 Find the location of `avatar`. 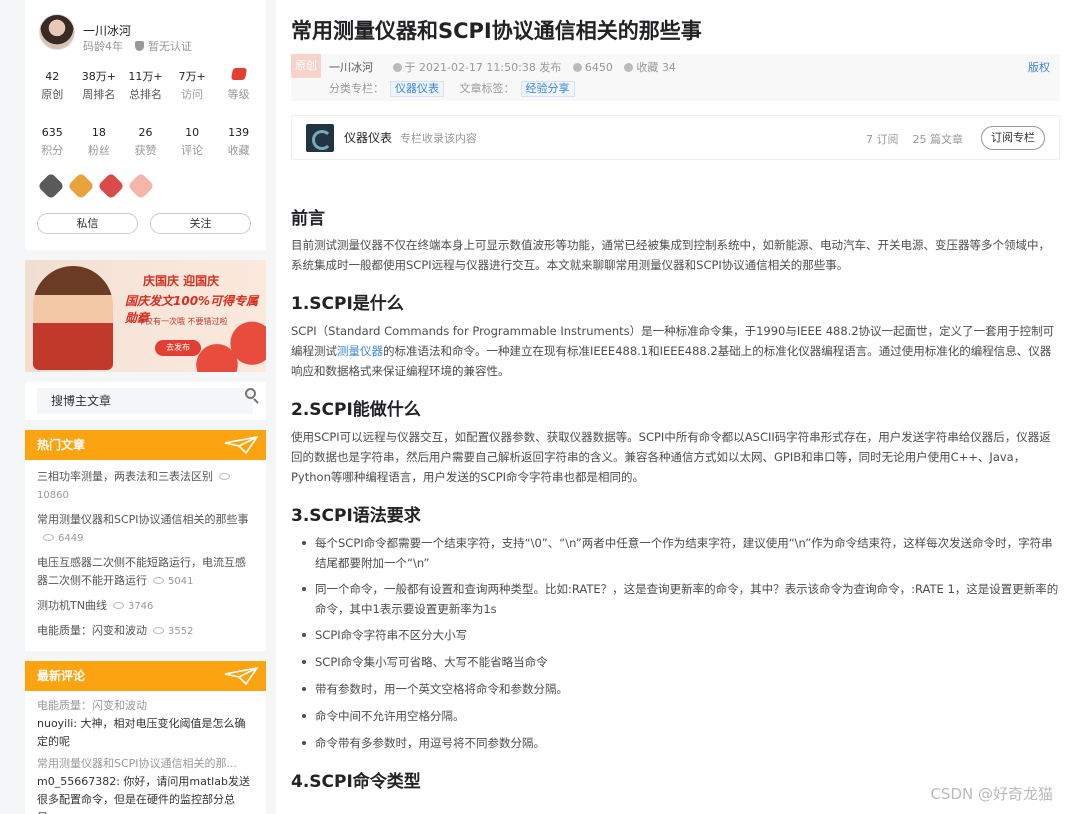

avatar is located at coordinates (57, 32).